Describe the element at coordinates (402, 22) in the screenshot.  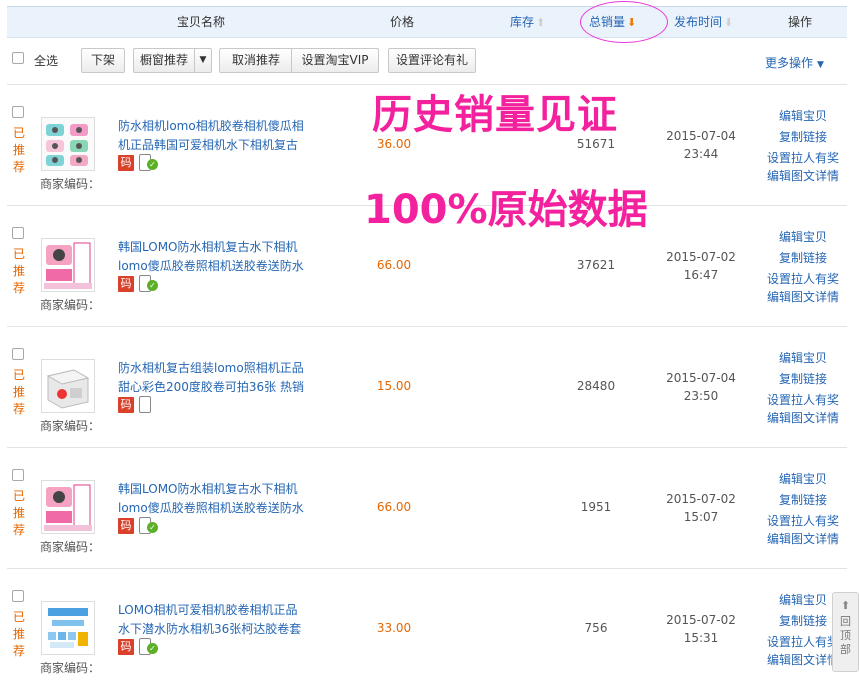
I see `header-price: 价格` at that location.